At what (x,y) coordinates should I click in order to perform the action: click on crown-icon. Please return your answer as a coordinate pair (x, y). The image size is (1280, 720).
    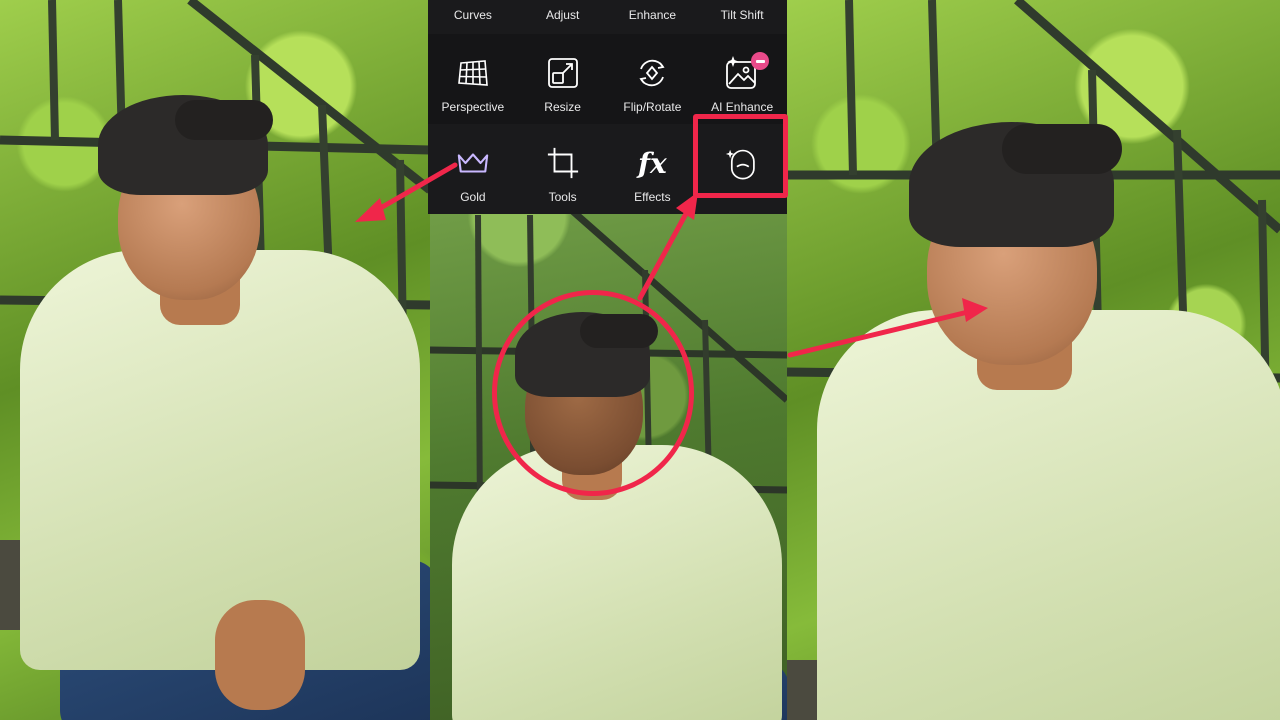
    Looking at the image, I should click on (473, 163).